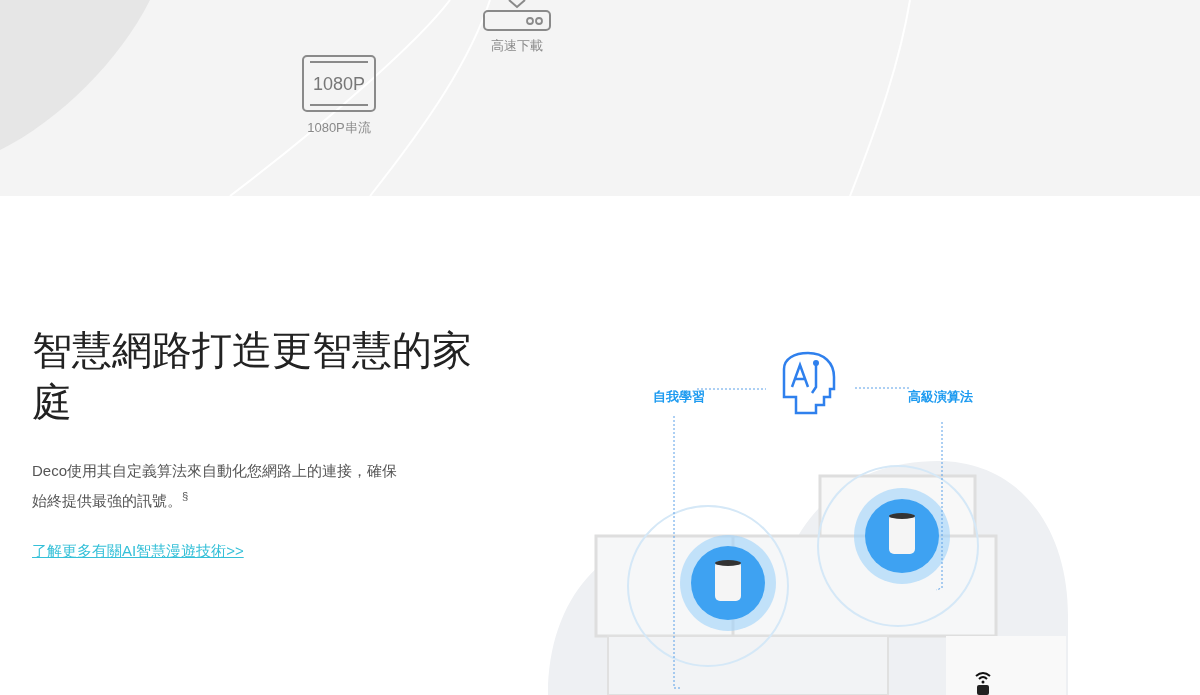 The image size is (1200, 695). What do you see at coordinates (940, 397) in the screenshot?
I see `diagram-label: 高級演算法` at bounding box center [940, 397].